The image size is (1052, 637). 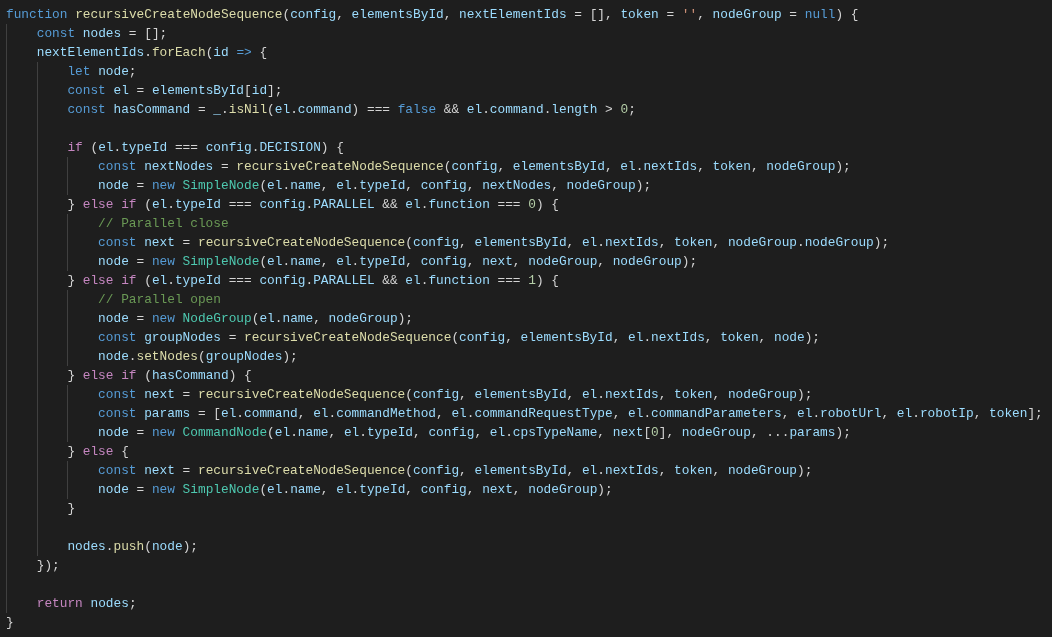 What do you see at coordinates (255, 319) in the screenshot?
I see `code-line: node = new NodeGroup(el.name, nodeGroup);` at bounding box center [255, 319].